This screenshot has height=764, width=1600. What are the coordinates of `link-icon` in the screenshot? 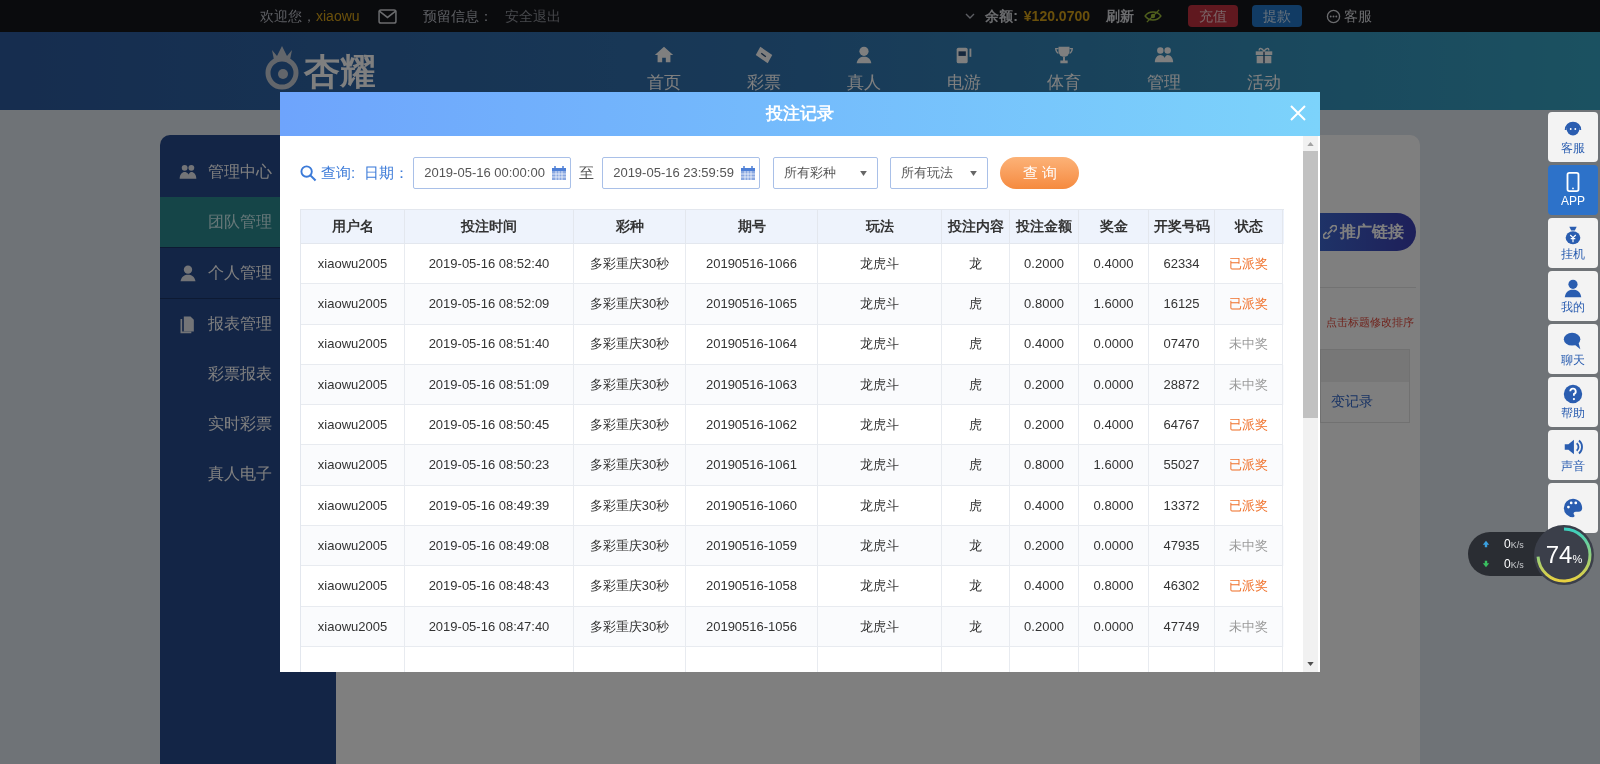 It's located at (1330, 232).